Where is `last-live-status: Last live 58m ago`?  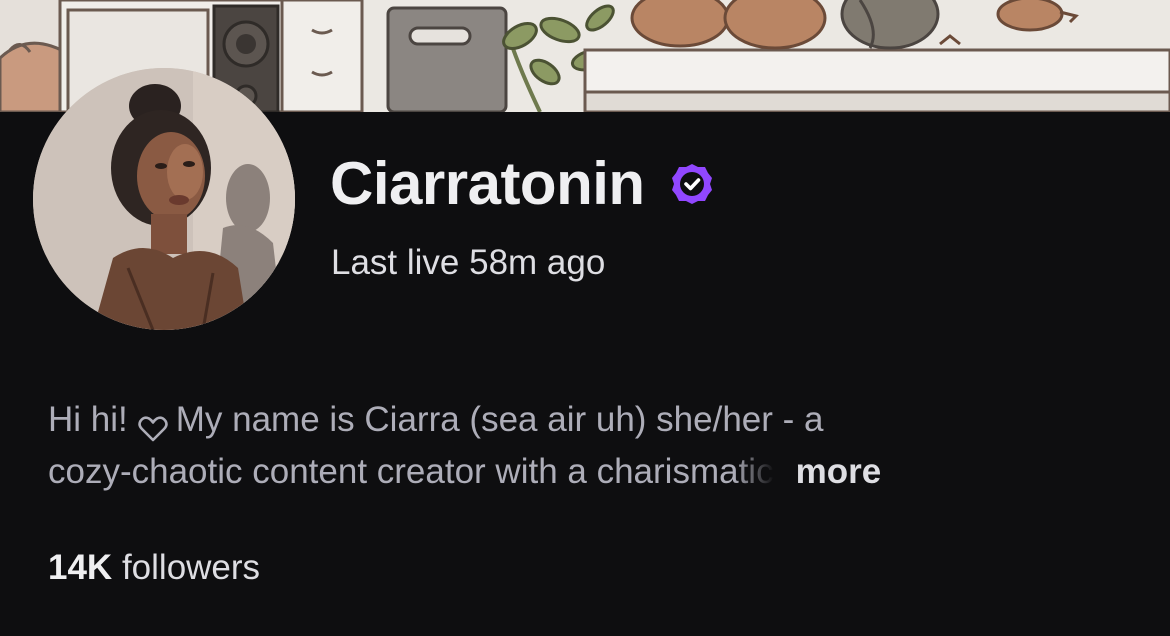
last-live-status: Last live 58m ago is located at coordinates (468, 262).